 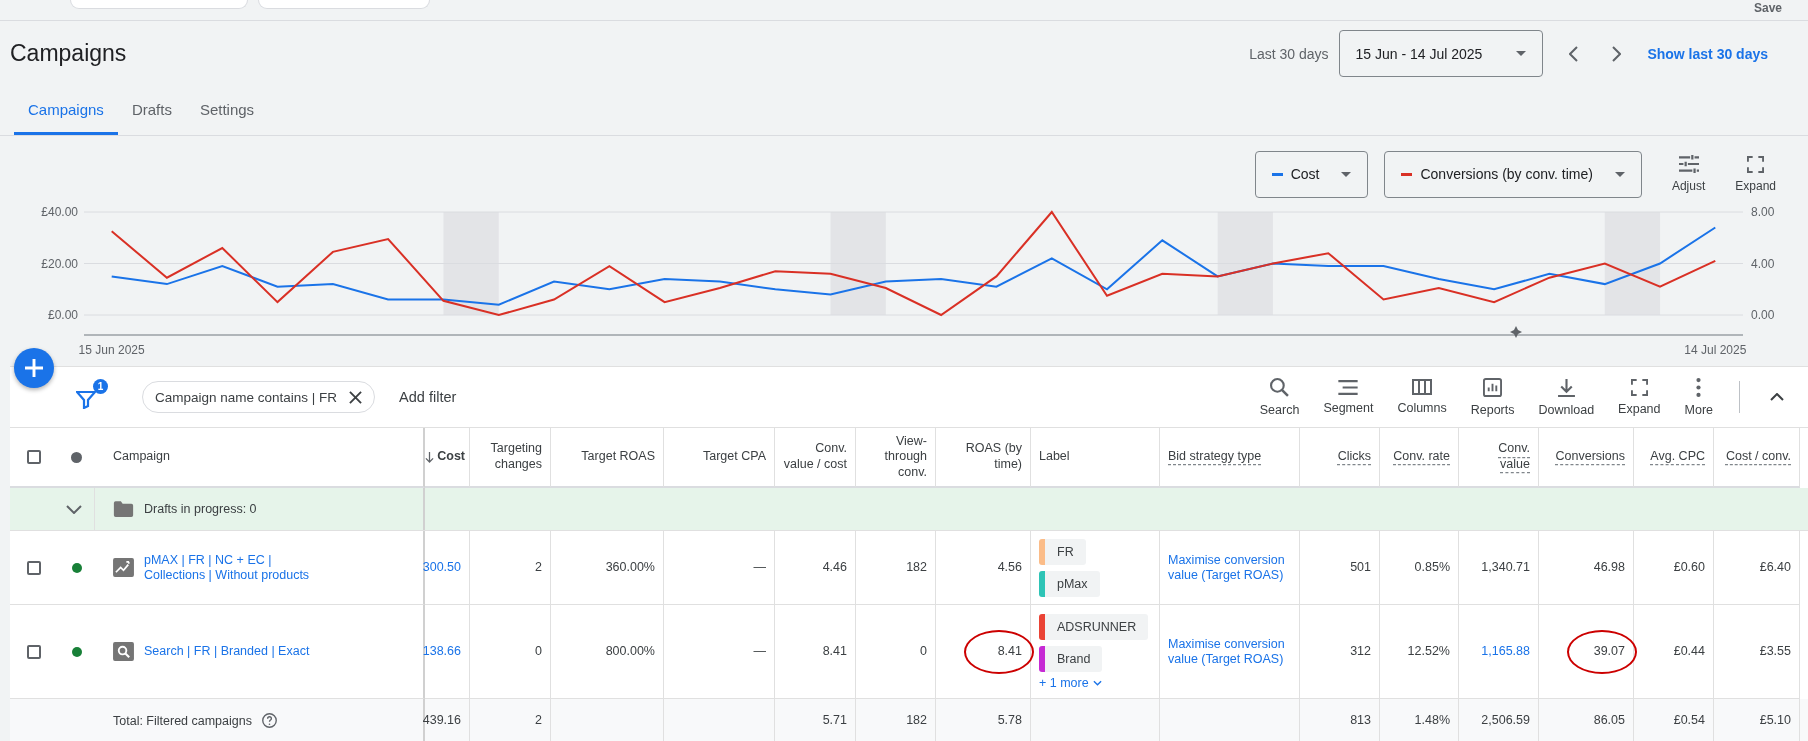 I want to click on show-last-30-days-link: Show last 30 days, so click(x=1707, y=53).